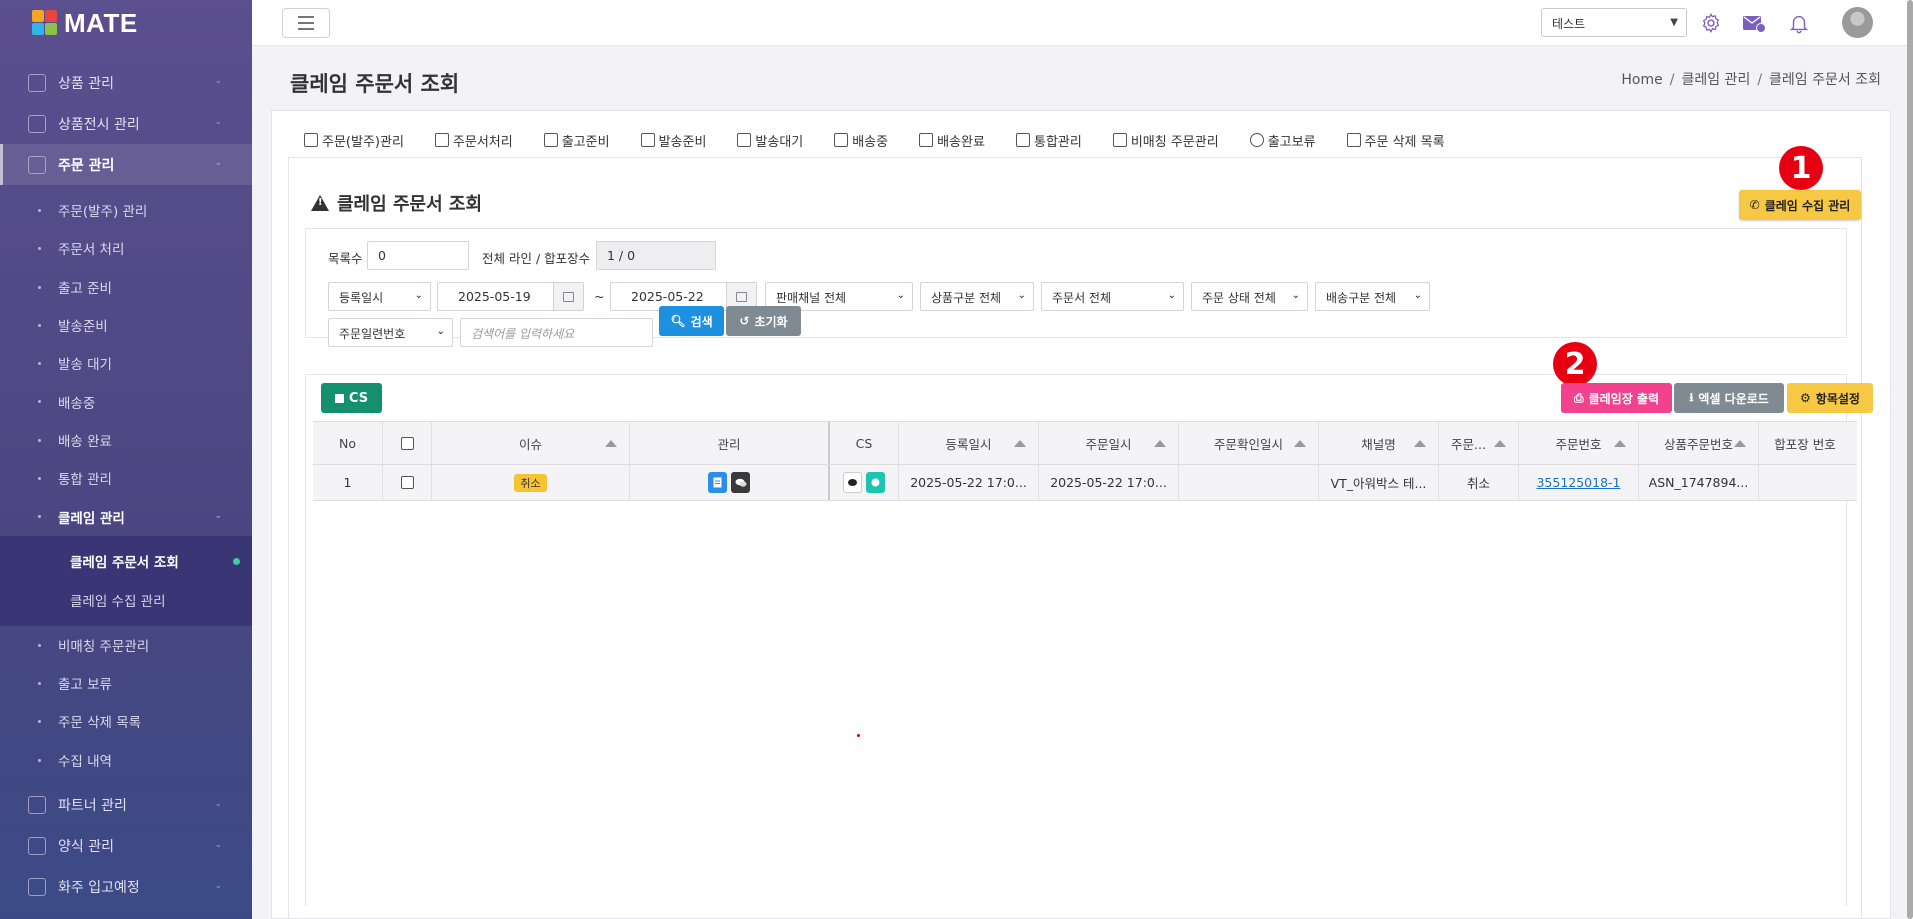 The height and width of the screenshot is (919, 1913). Describe the element at coordinates (763, 321) in the screenshot. I see `reset-button: ↺ 초기화` at that location.